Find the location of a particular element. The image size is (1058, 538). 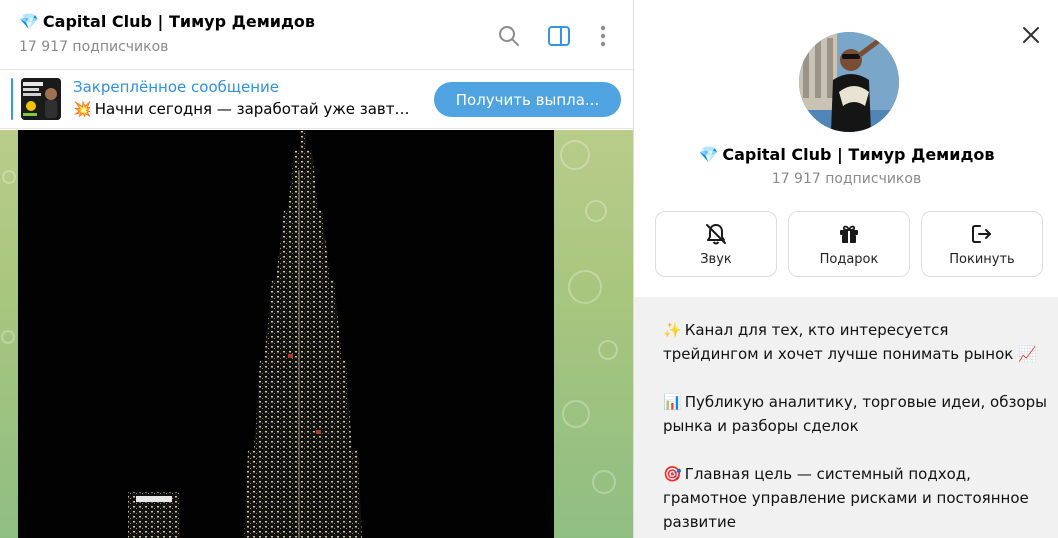

side-panel-icon is located at coordinates (559, 36).